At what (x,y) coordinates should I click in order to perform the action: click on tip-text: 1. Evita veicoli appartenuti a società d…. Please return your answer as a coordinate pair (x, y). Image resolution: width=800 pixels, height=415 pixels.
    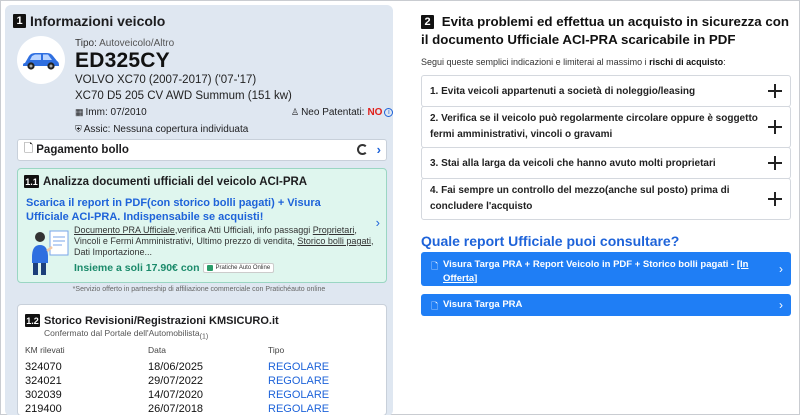
    Looking at the image, I should click on (563, 91).